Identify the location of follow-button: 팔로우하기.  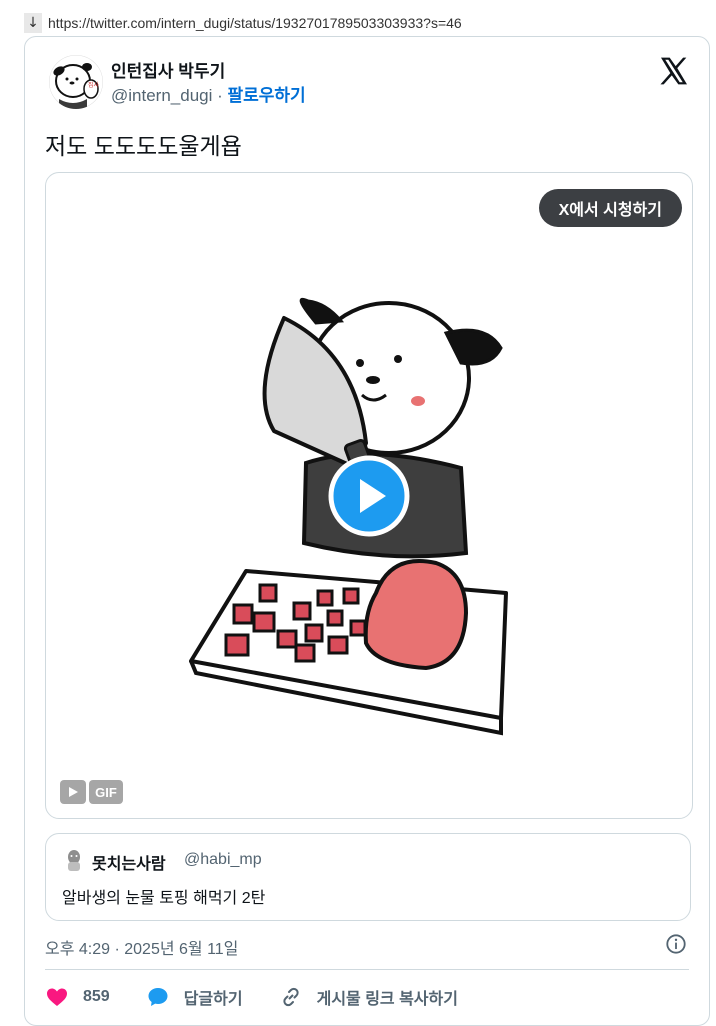
(267, 95).